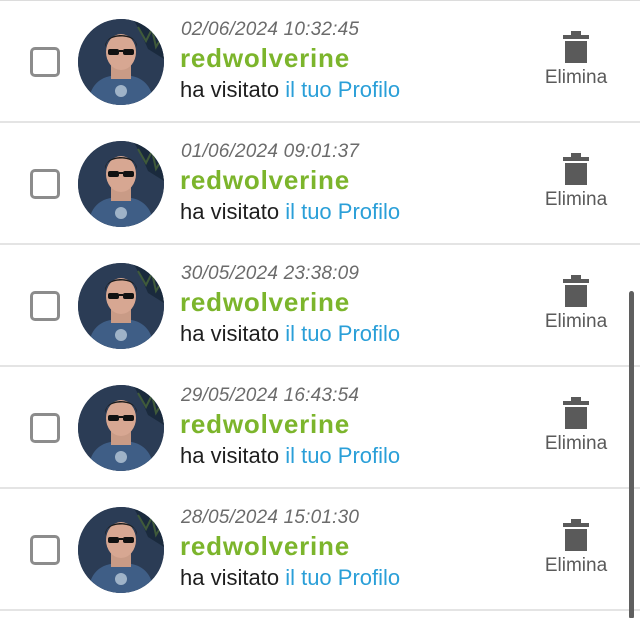  What do you see at coordinates (631, 454) in the screenshot?
I see `scrollbar` at bounding box center [631, 454].